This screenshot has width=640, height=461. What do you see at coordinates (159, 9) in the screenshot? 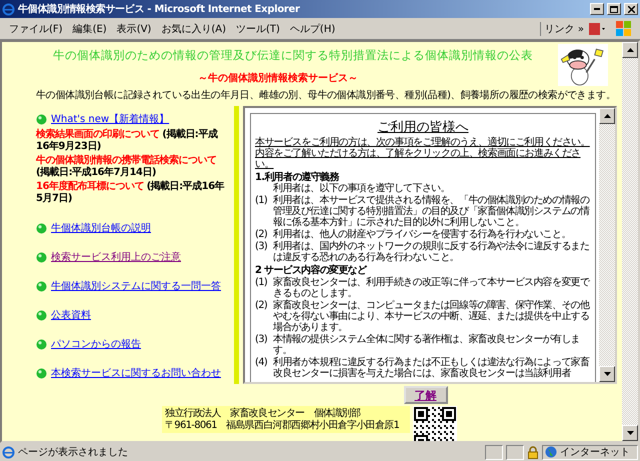
I see `window-title: 牛個体識別情報検索サービス - Microsoft Internet Explorer` at bounding box center [159, 9].